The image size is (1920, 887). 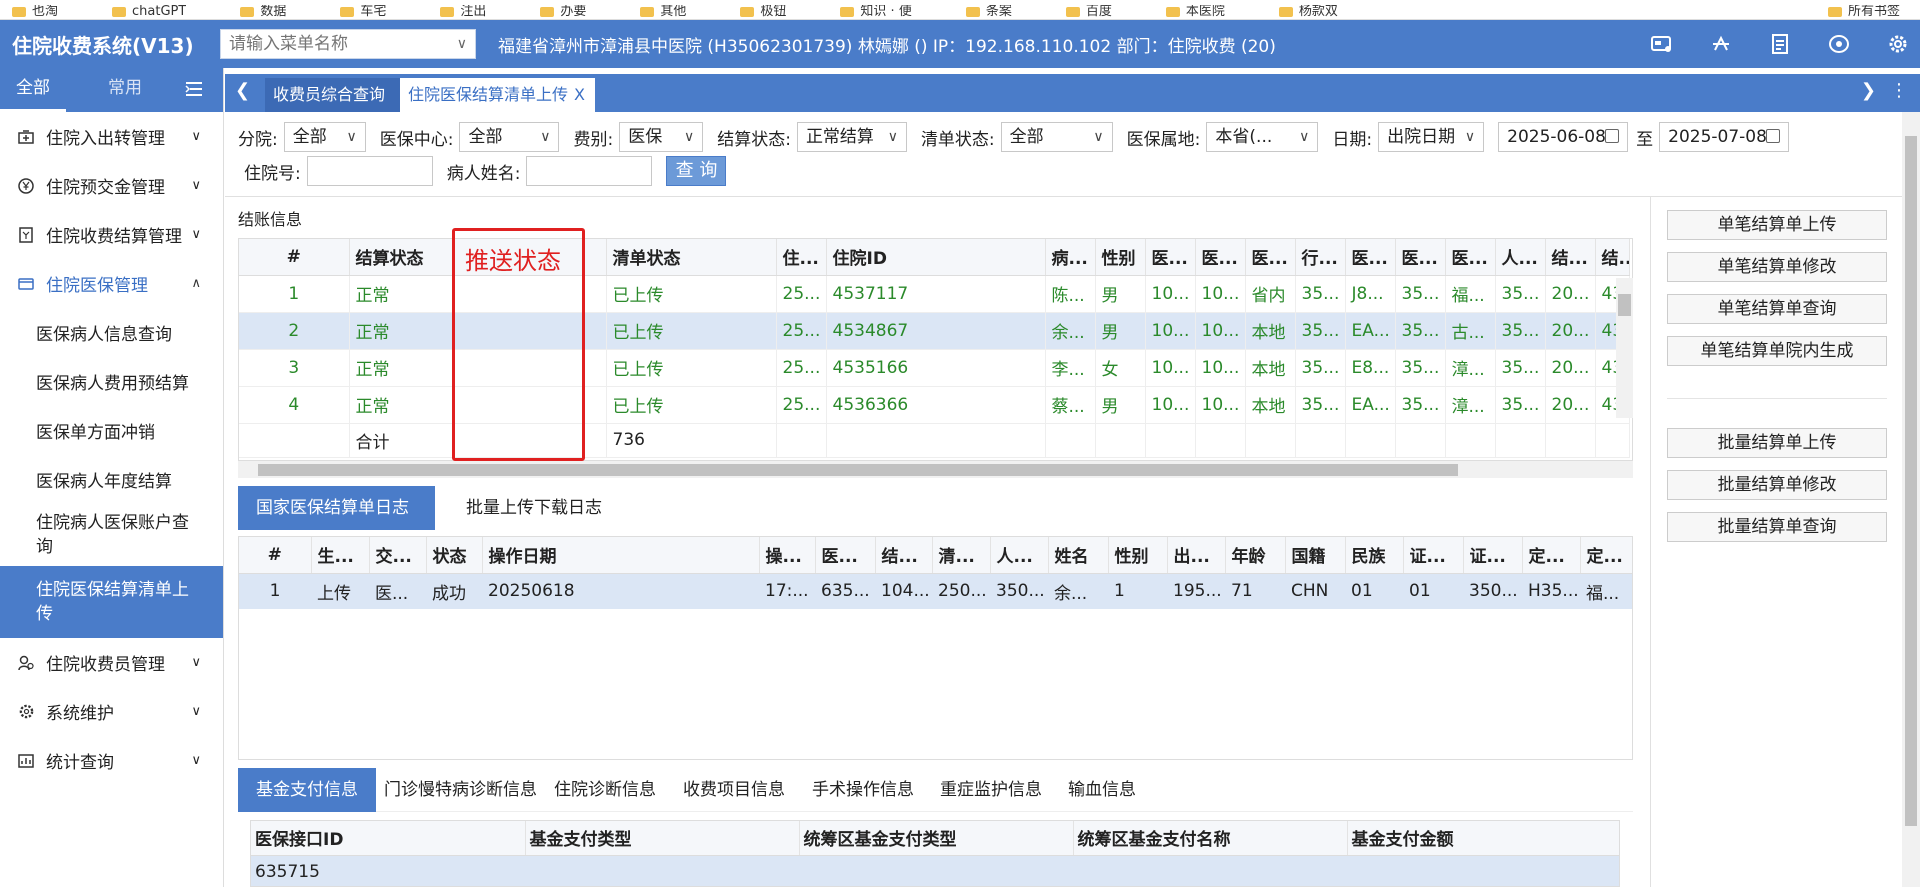 I want to click on menu-search: ∨, so click(x=348, y=44).